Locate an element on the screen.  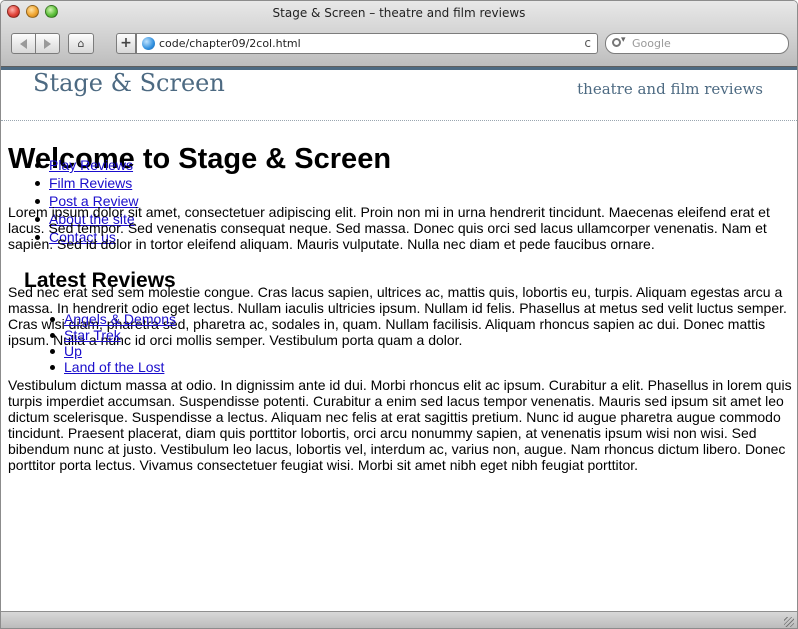
status-bar is located at coordinates (399, 619).